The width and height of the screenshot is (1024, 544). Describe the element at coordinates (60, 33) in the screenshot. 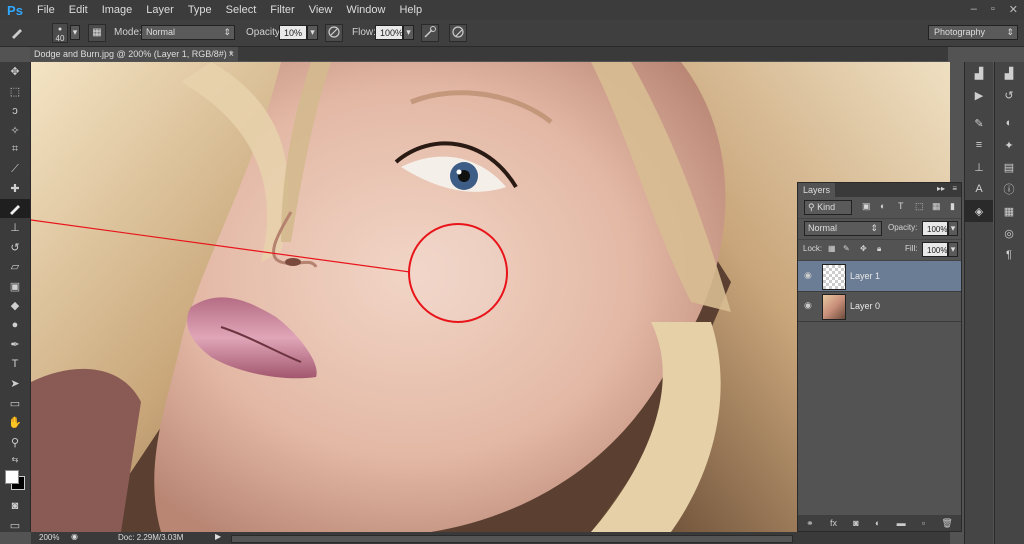

I see `brush-size-picker: ● 40` at that location.